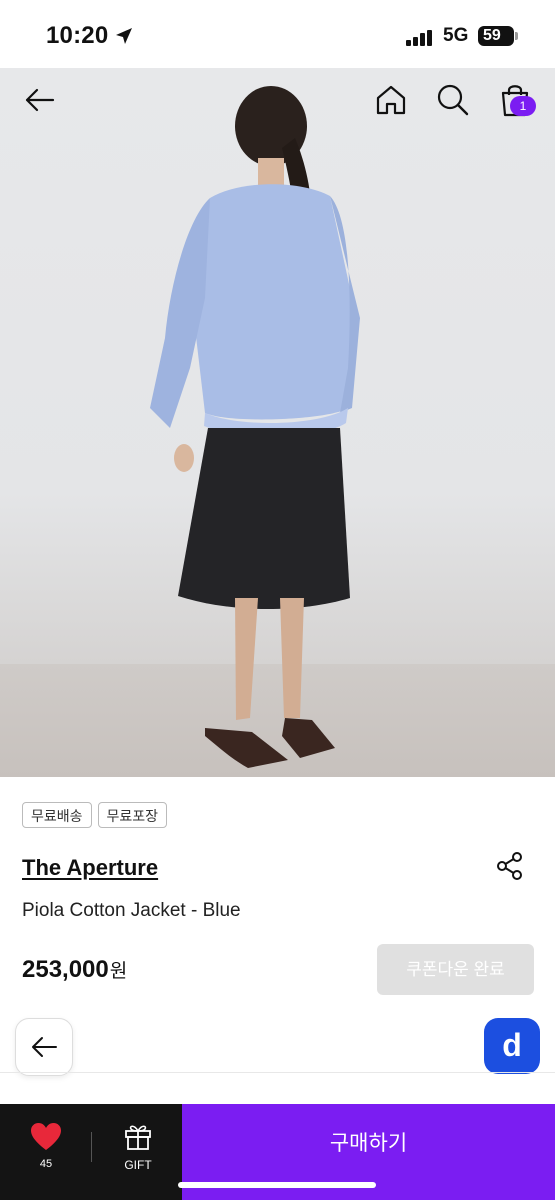 The image size is (555, 1200). I want to click on like-count: 45, so click(46, 1164).